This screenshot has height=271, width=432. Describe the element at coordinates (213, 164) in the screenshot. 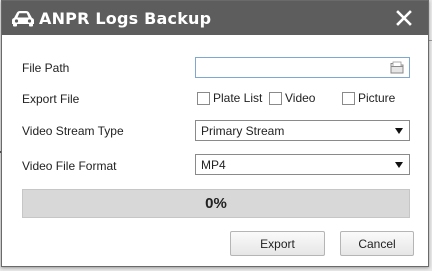

I see `video-file-format-value: MP4` at that location.